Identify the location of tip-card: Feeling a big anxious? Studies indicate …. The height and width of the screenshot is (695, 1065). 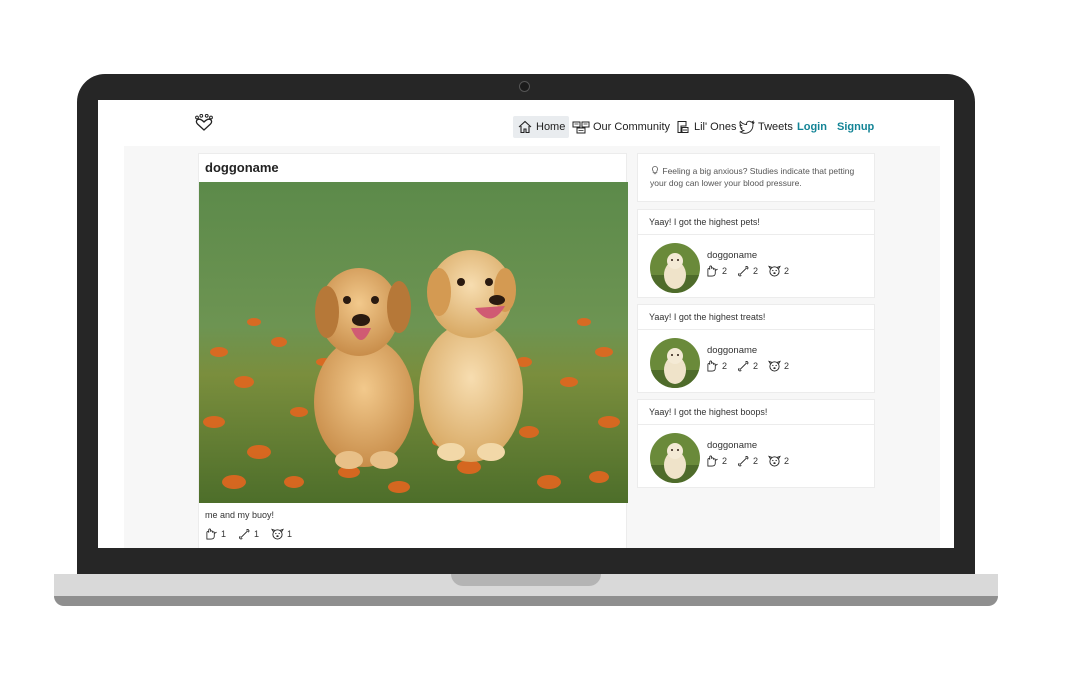
(756, 177).